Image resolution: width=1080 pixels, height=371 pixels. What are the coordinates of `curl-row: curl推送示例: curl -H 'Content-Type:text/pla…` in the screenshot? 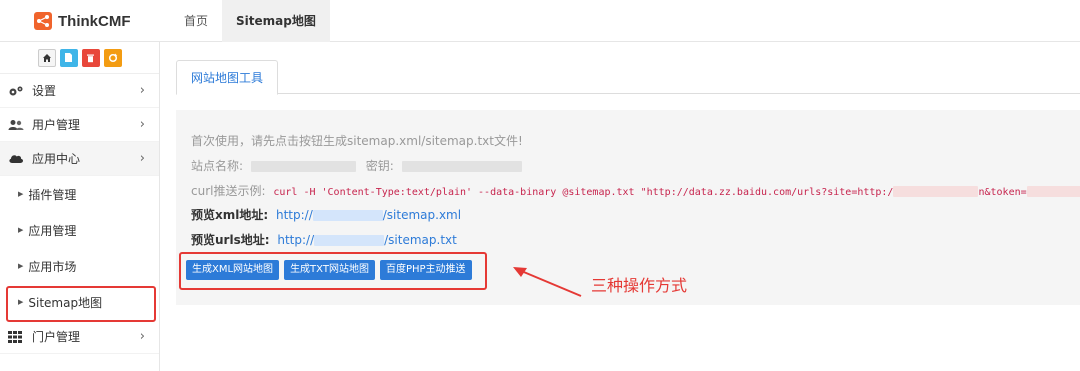 It's located at (635, 190).